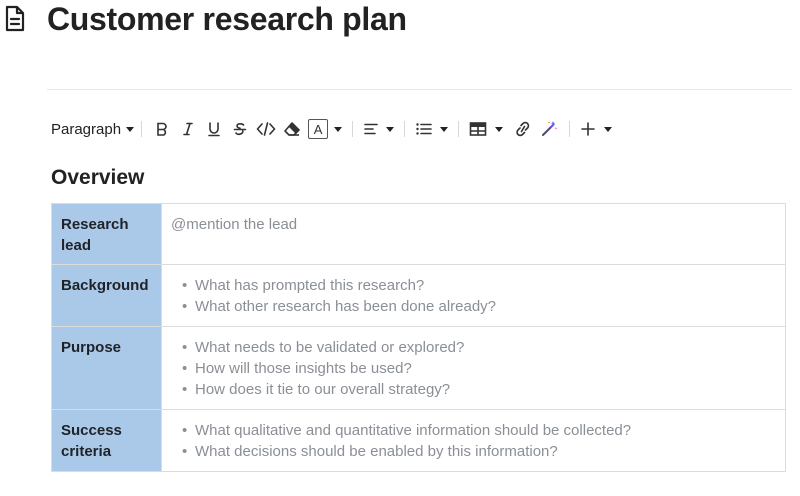  Describe the element at coordinates (91, 347) in the screenshot. I see `row-label: Purpose` at that location.